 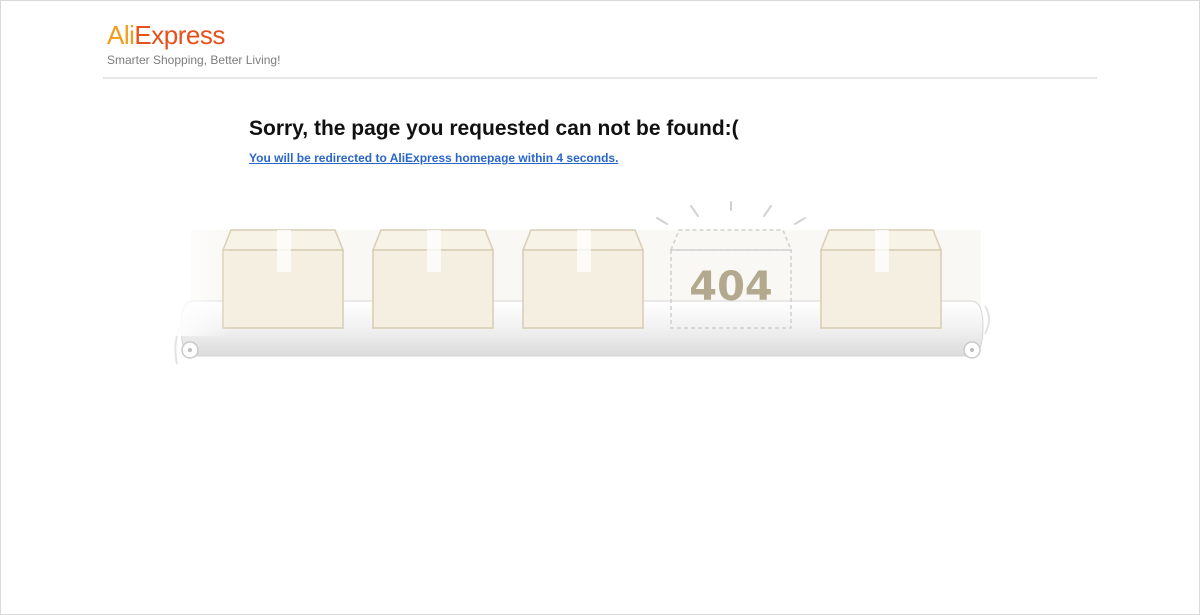 I want to click on aliexpress-logo: AliExpress, so click(x=166, y=35).